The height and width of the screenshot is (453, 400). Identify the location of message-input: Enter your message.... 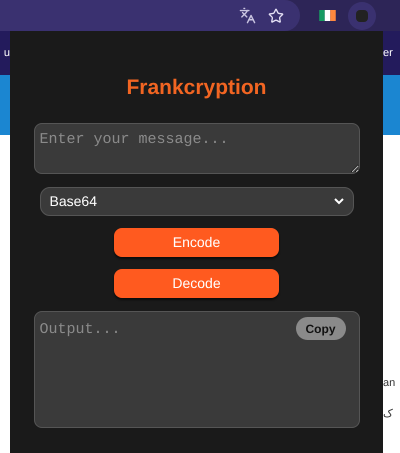
(197, 148).